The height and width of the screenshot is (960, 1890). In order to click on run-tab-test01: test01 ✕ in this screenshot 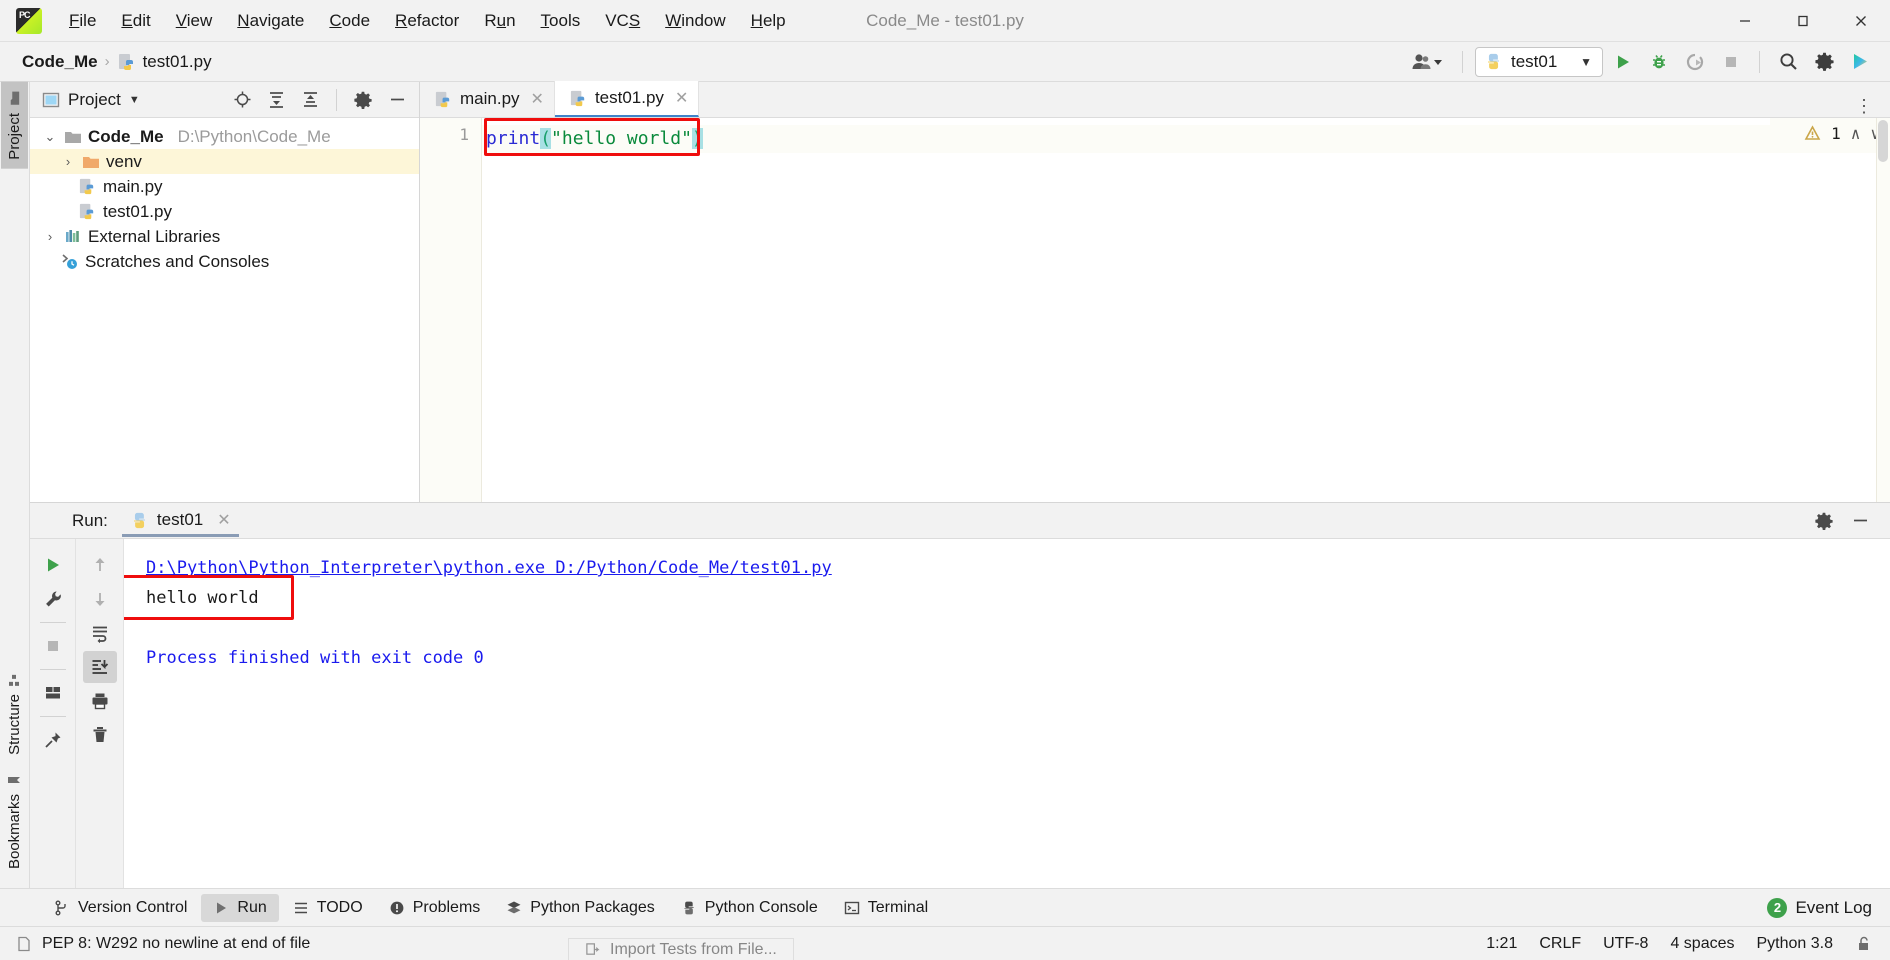, I will do `click(180, 520)`.